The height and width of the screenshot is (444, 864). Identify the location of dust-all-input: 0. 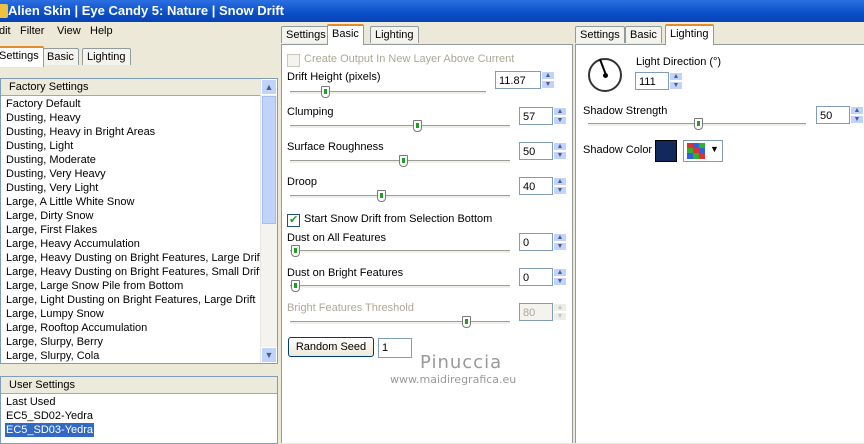
(536, 242).